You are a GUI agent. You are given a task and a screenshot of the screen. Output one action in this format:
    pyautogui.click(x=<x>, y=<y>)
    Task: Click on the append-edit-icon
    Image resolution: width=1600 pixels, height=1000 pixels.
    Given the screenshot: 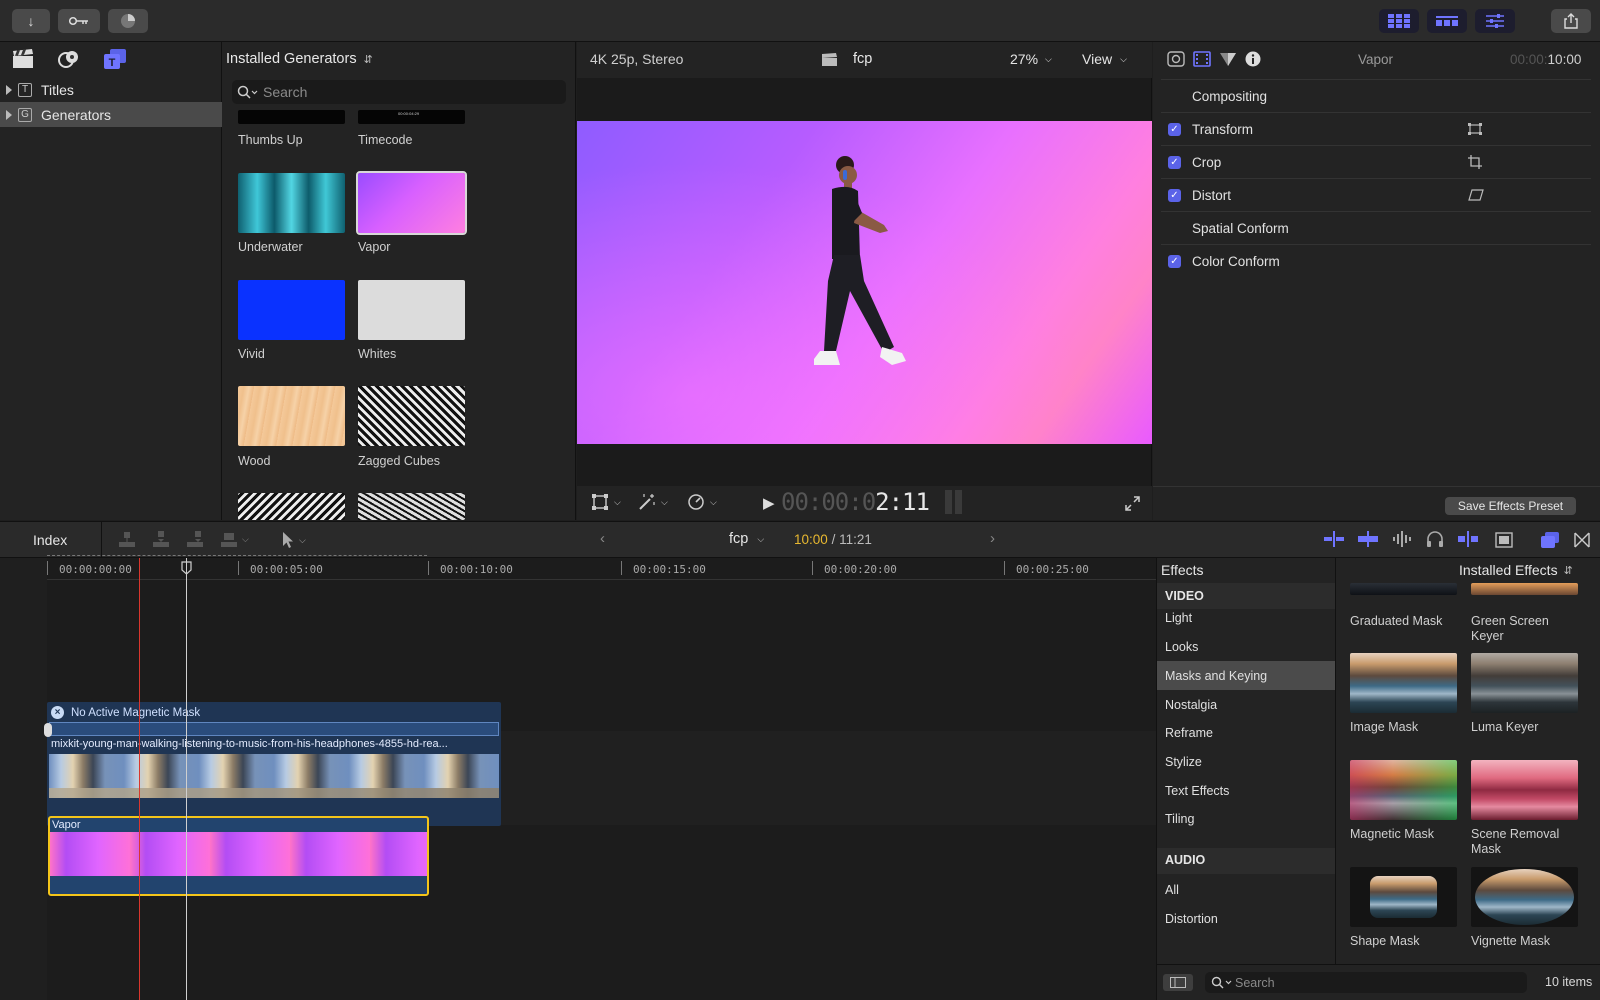 What is the action you would take?
    pyautogui.click(x=195, y=539)
    